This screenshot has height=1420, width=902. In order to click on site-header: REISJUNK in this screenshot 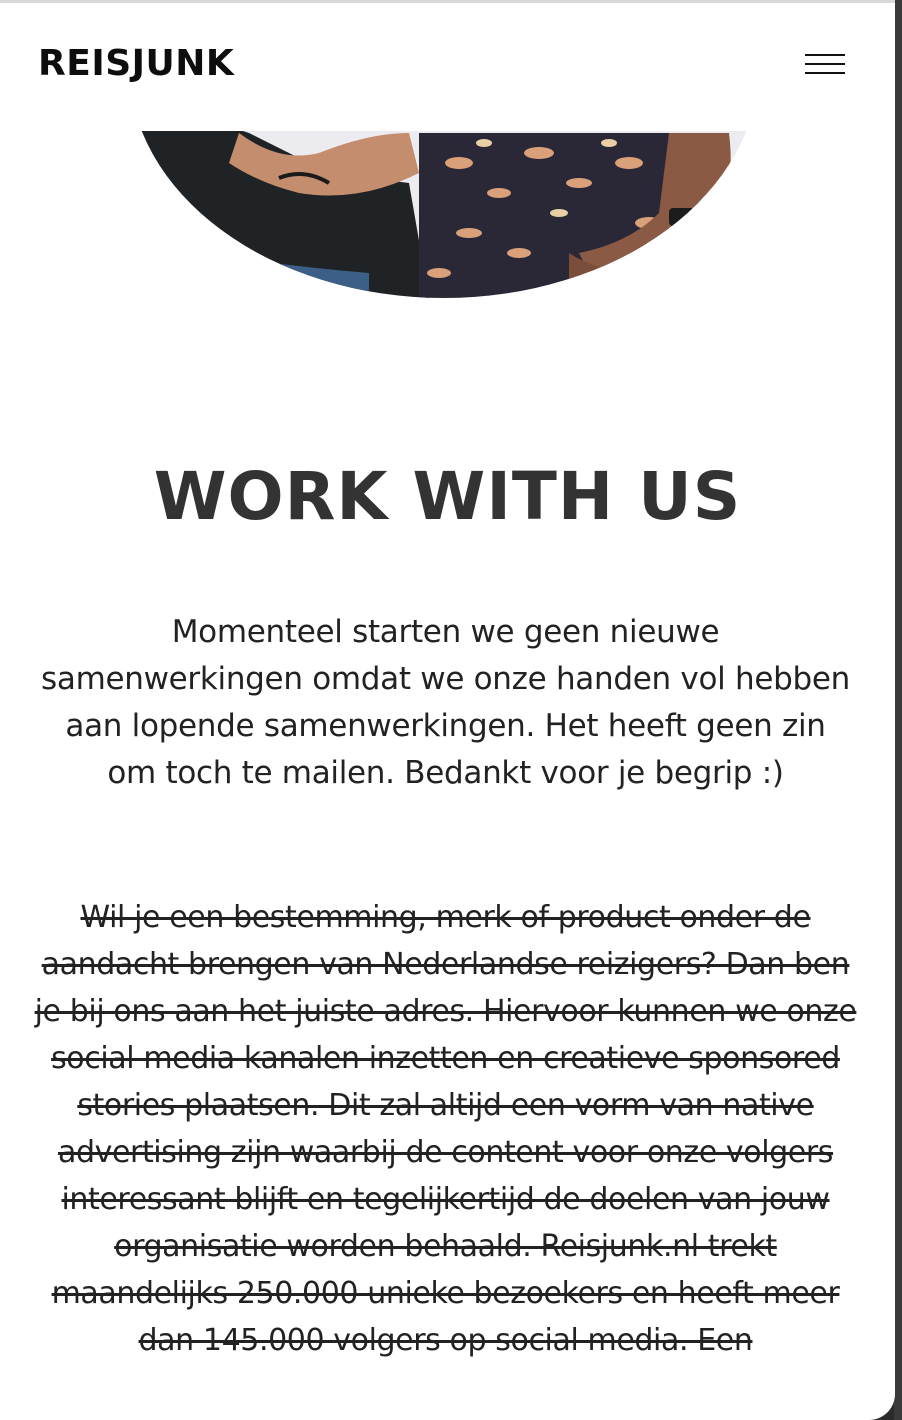, I will do `click(447, 67)`.